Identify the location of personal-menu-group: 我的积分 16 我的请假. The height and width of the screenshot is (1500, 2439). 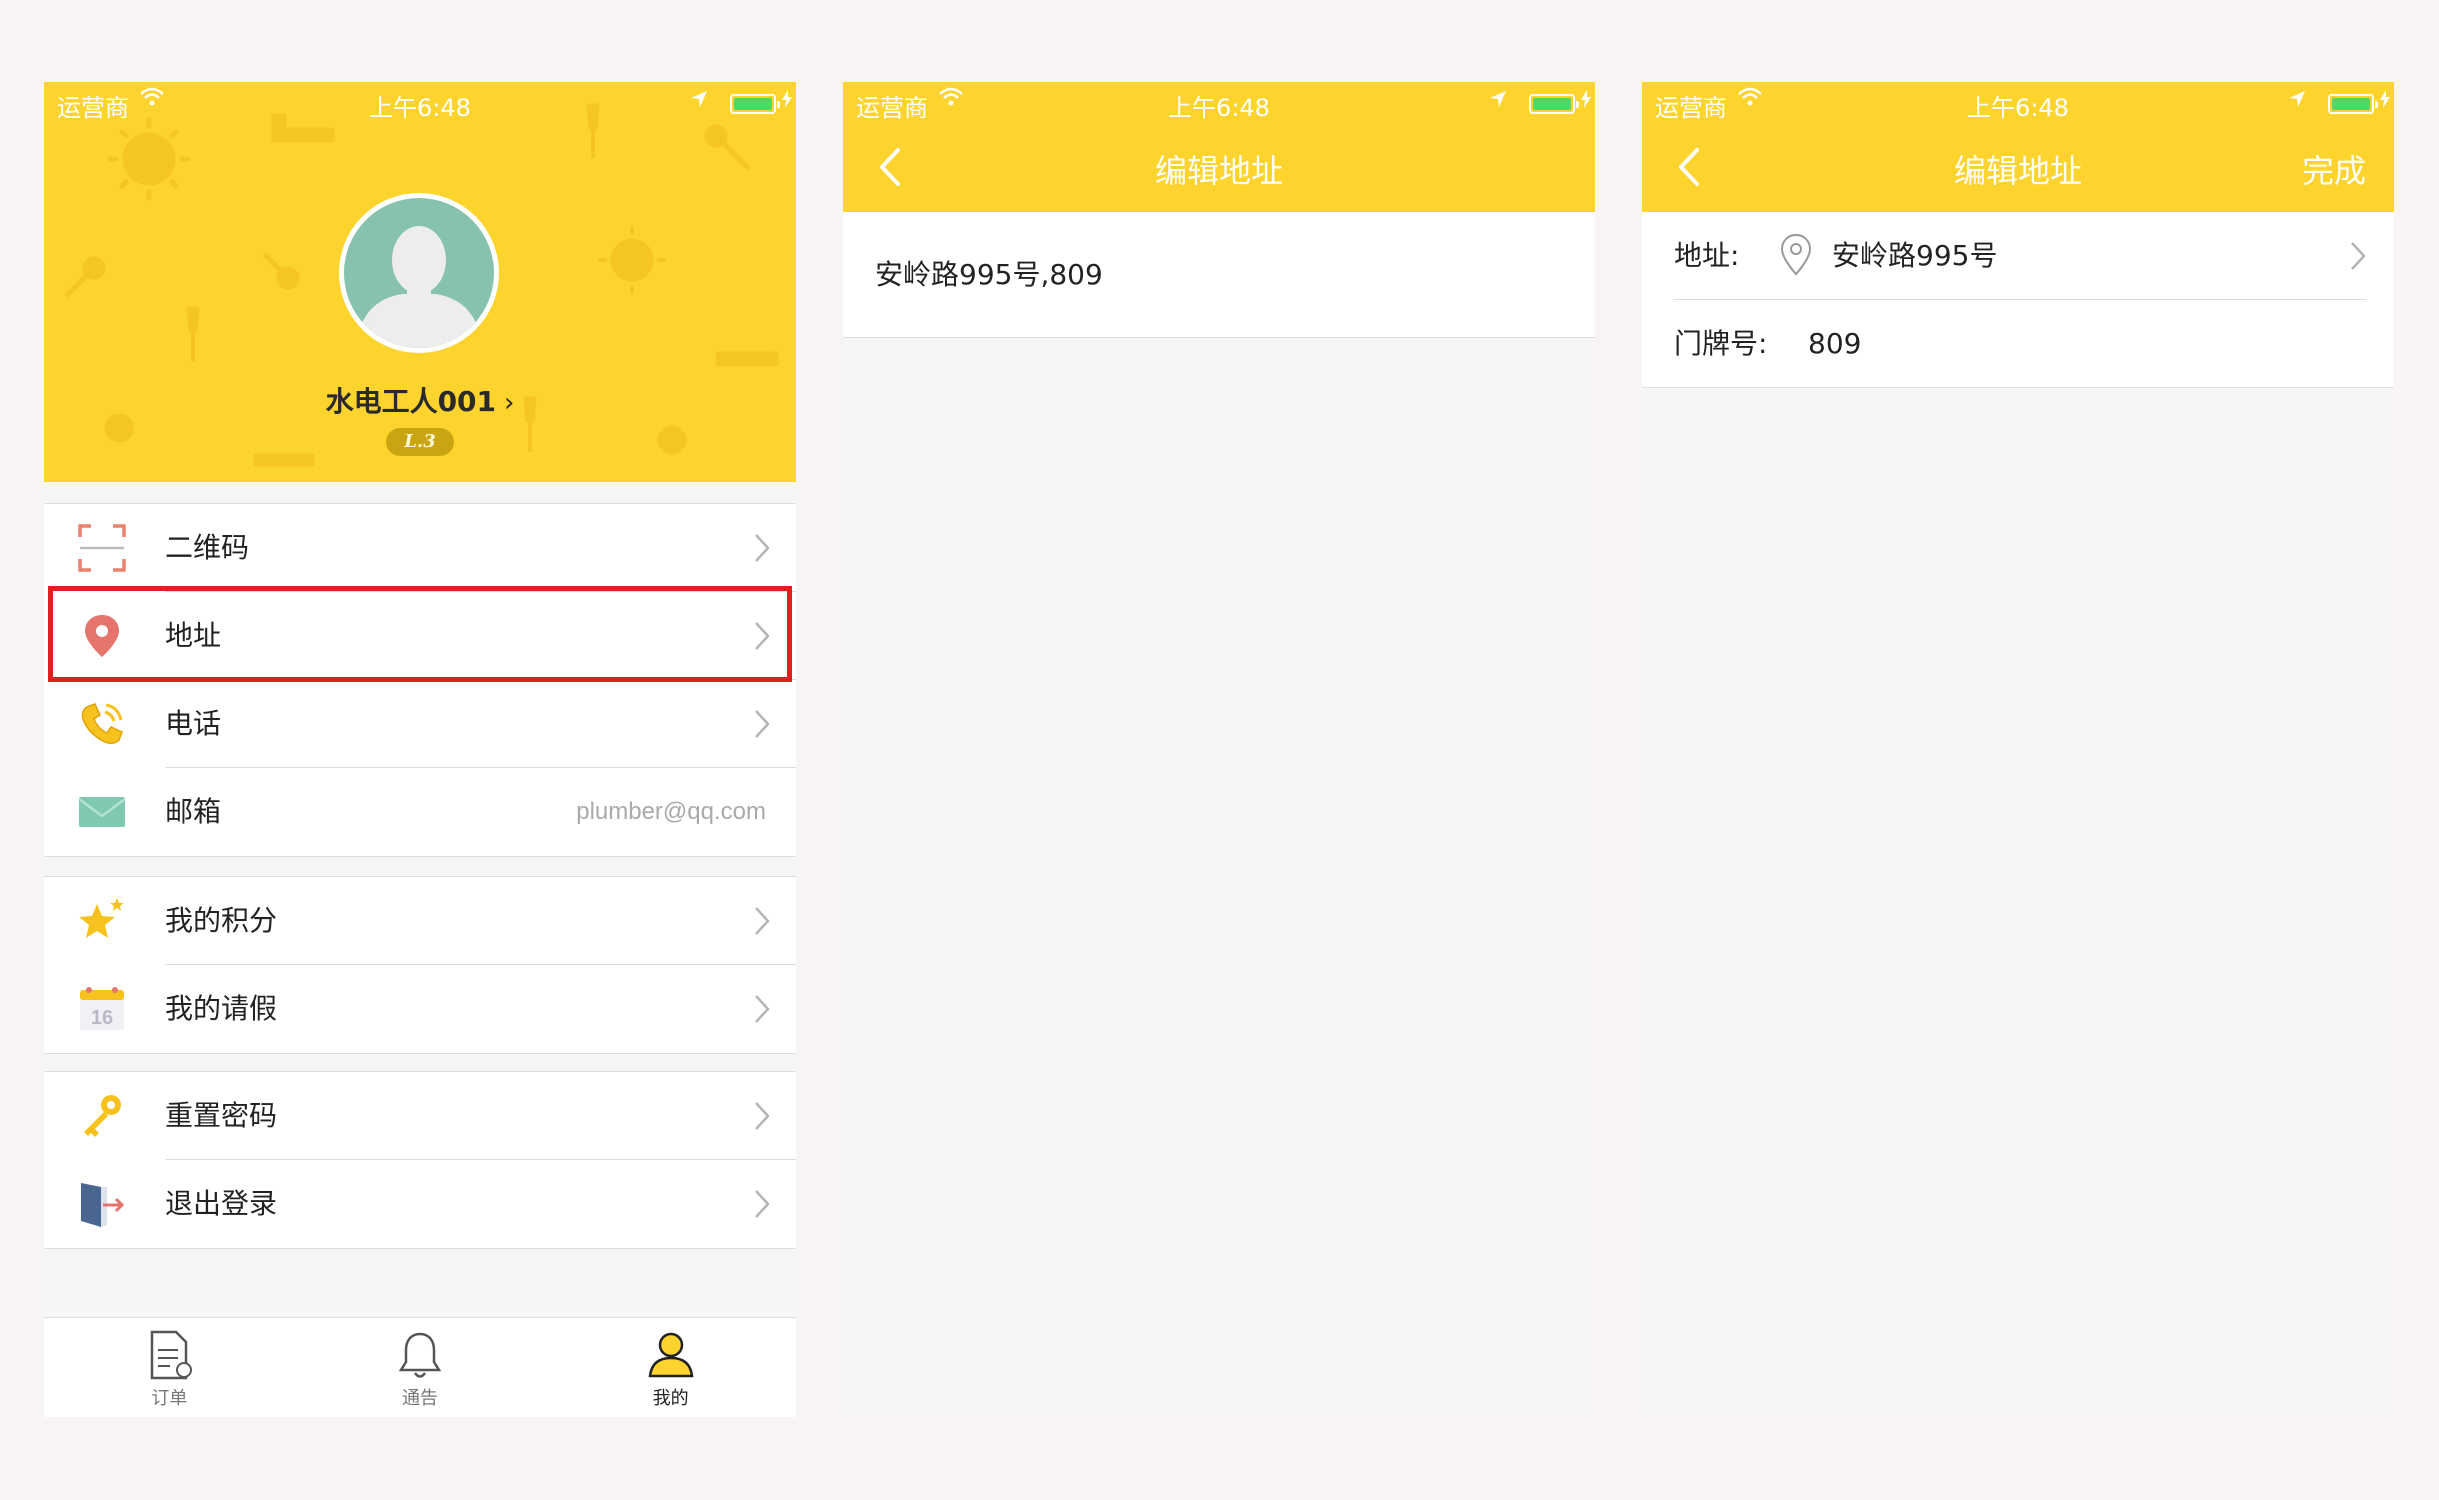
(420, 965).